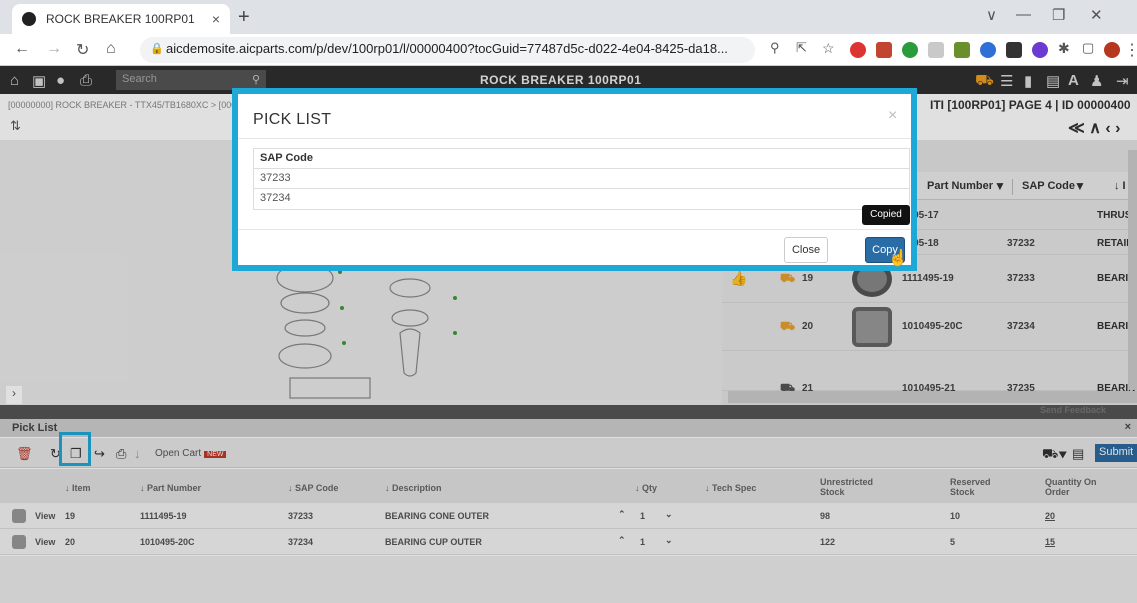 This screenshot has width=1137, height=603. I want to click on tab-close-icon: ×, so click(216, 19).